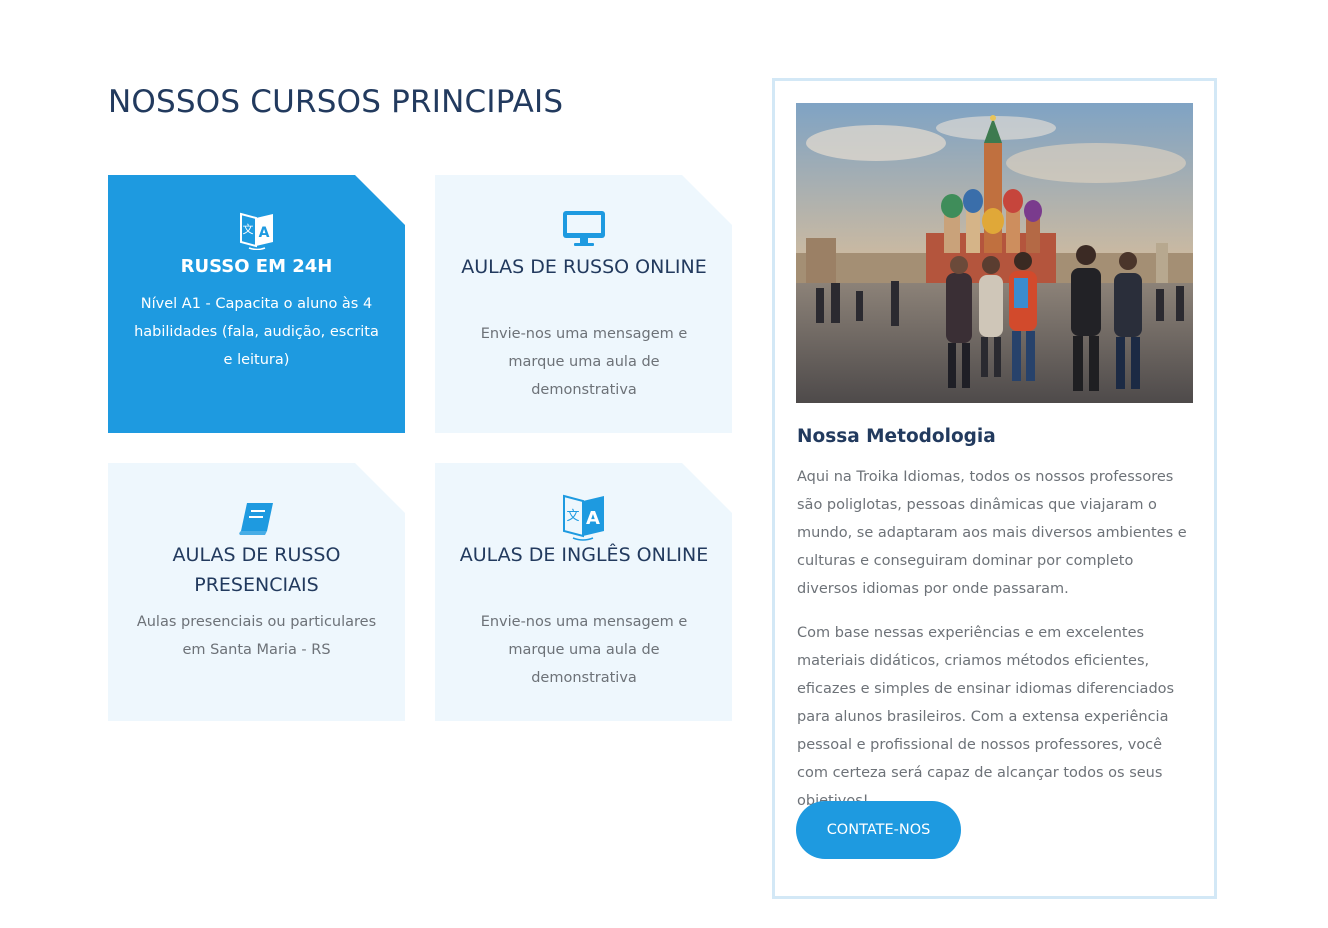  I want to click on section-title: NOSSOS CURSOS PRINCIPAIS, so click(336, 102).